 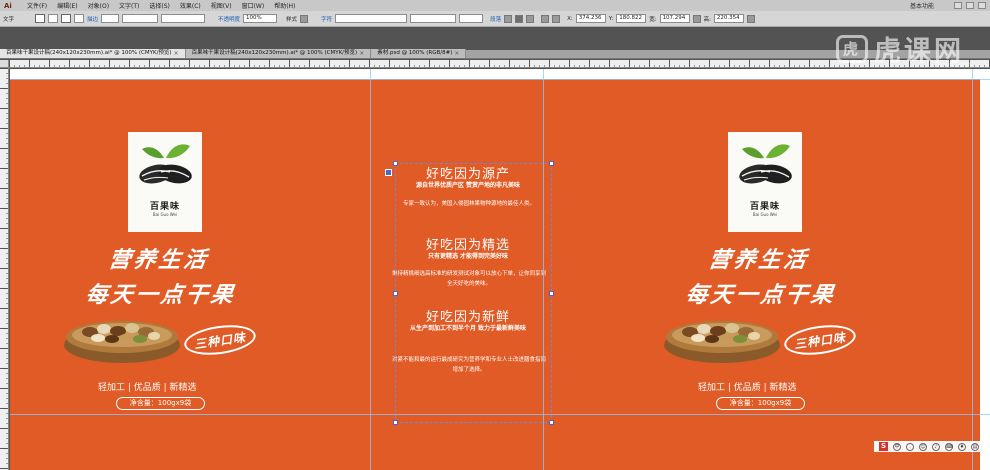 I want to click on watermark-domain: huke88.com, so click(x=953, y=64).